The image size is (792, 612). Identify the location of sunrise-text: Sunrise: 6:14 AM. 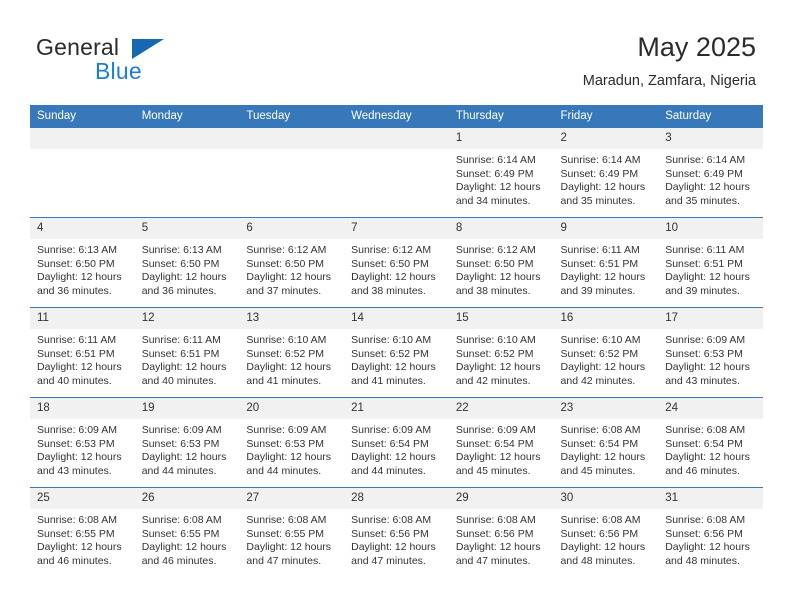
(600, 160).